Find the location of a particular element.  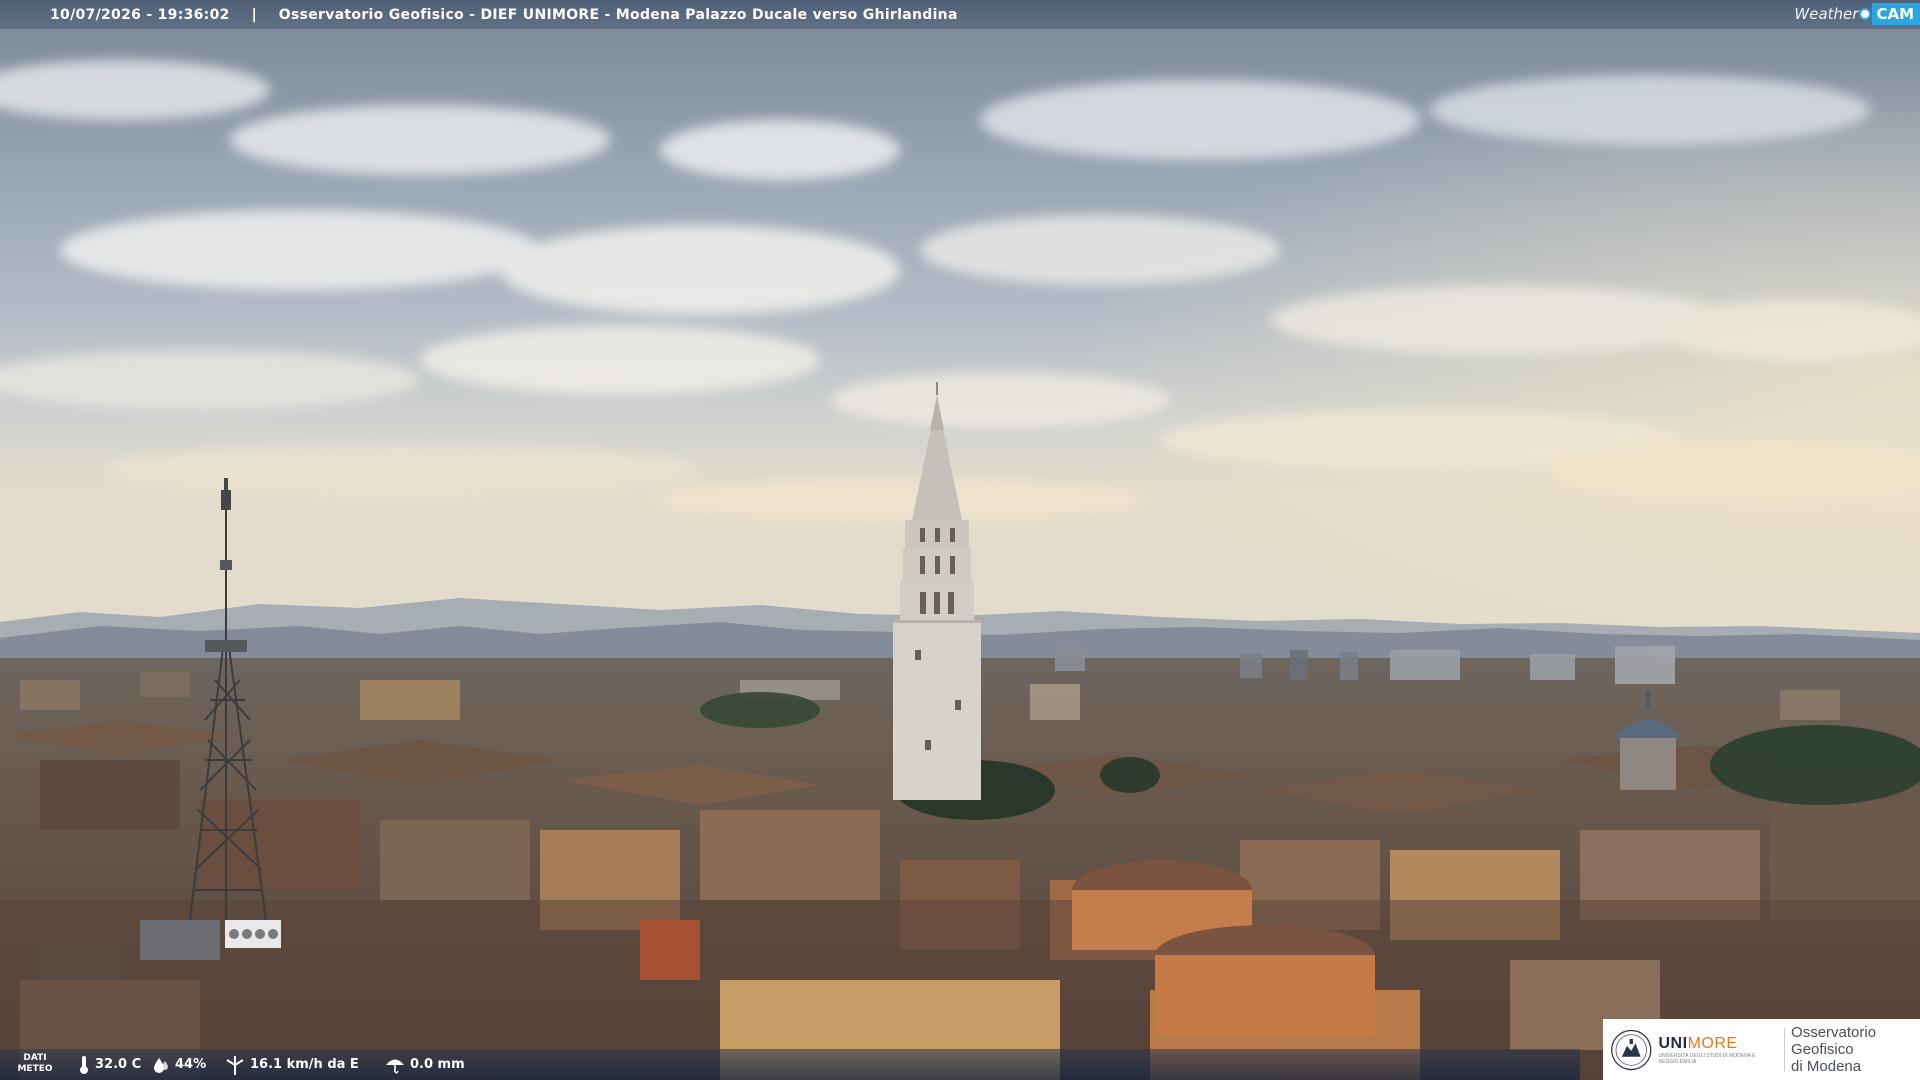

weathercam-logo: Weather CAM is located at coordinates (1857, 14).